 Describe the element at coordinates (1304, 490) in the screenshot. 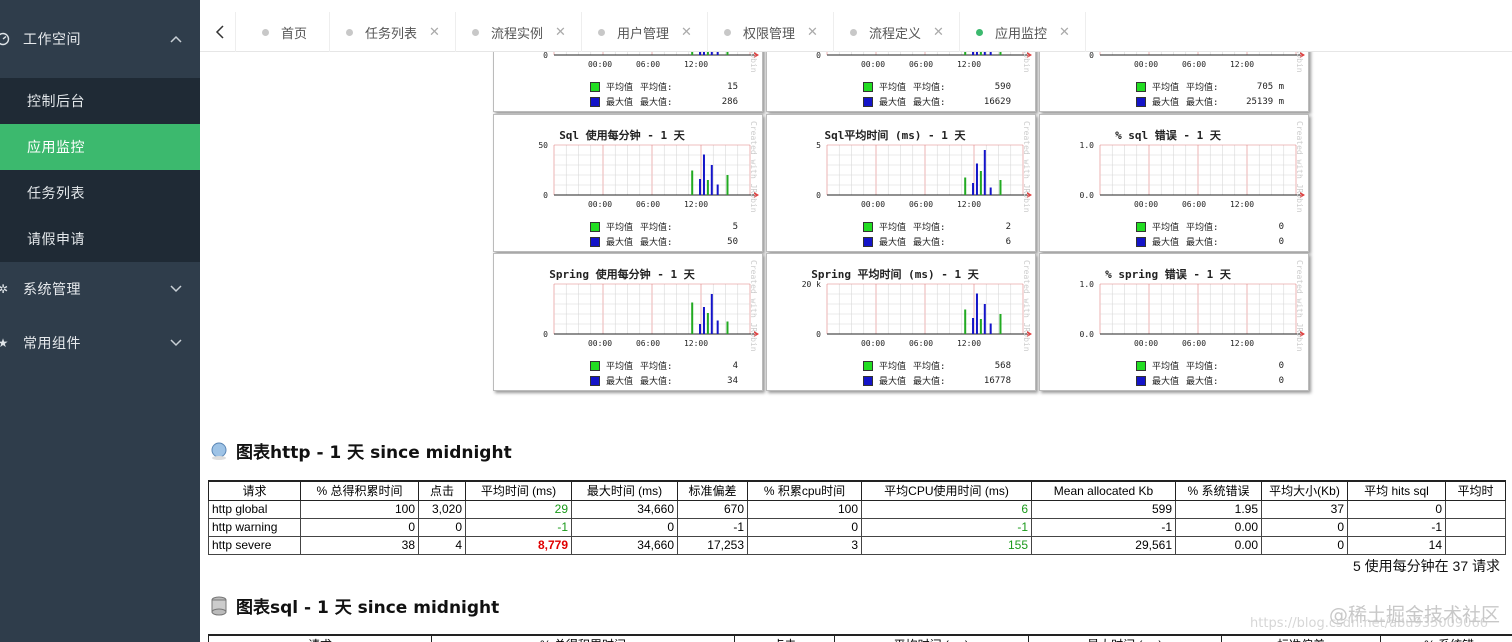

I see `column-header: 平均大小(Kb)` at that location.